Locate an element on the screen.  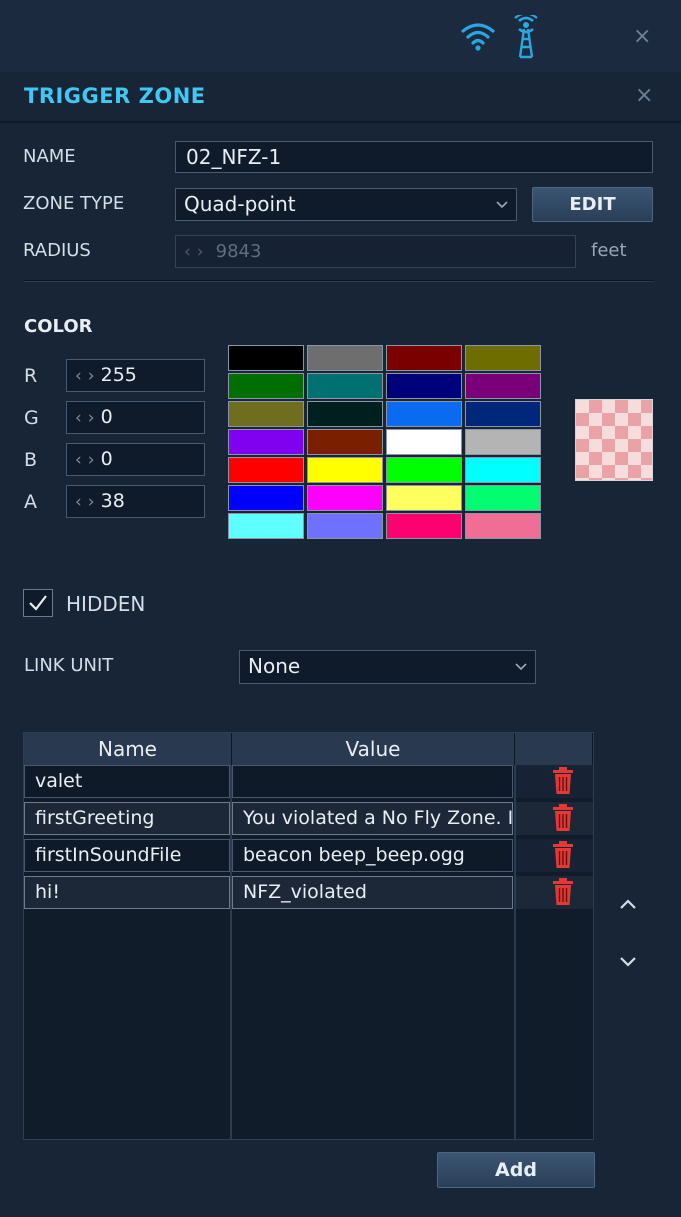
move-down-button is located at coordinates (628, 962).